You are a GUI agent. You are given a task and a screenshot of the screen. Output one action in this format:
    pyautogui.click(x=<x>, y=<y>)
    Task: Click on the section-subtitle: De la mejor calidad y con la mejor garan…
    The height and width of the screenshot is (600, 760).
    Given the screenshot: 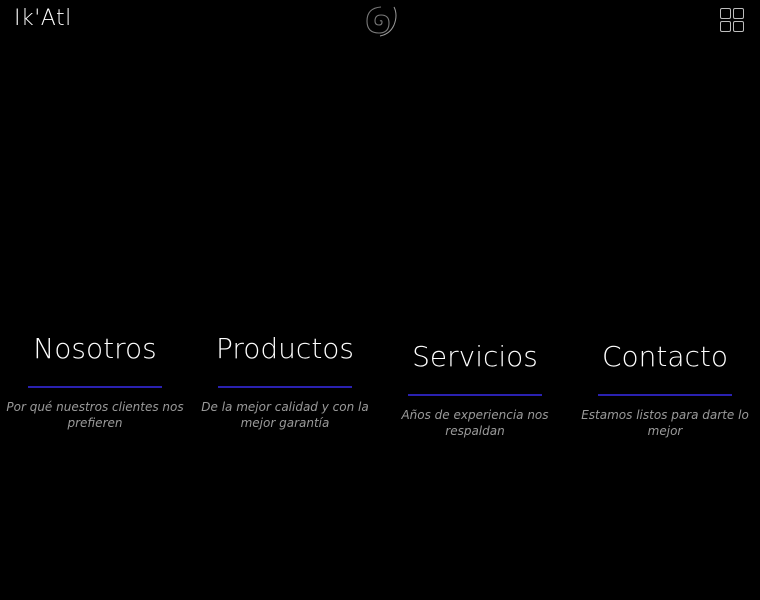 What is the action you would take?
    pyautogui.click(x=285, y=415)
    